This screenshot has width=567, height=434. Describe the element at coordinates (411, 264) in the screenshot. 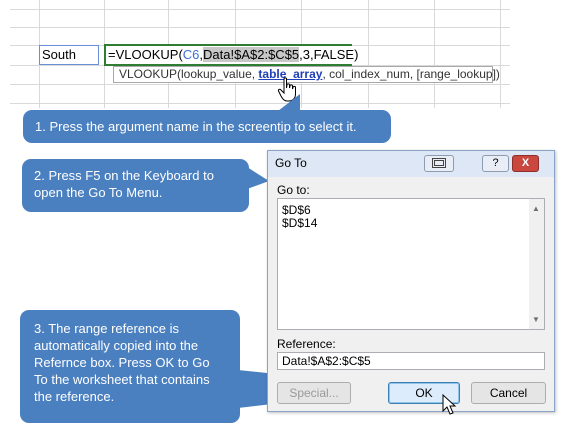

I see `goto-list: $D$6 $D$14 ▲ ▼` at that location.